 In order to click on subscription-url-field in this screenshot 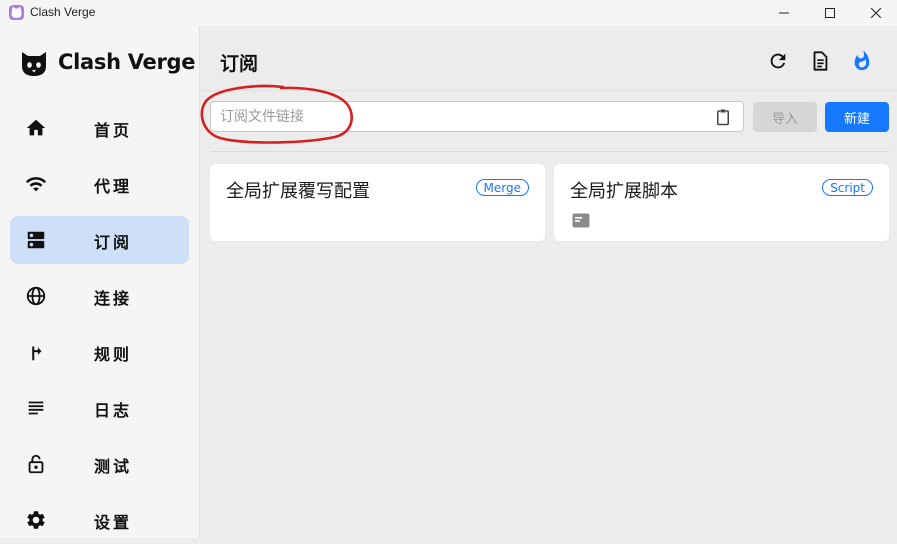, I will do `click(477, 116)`.